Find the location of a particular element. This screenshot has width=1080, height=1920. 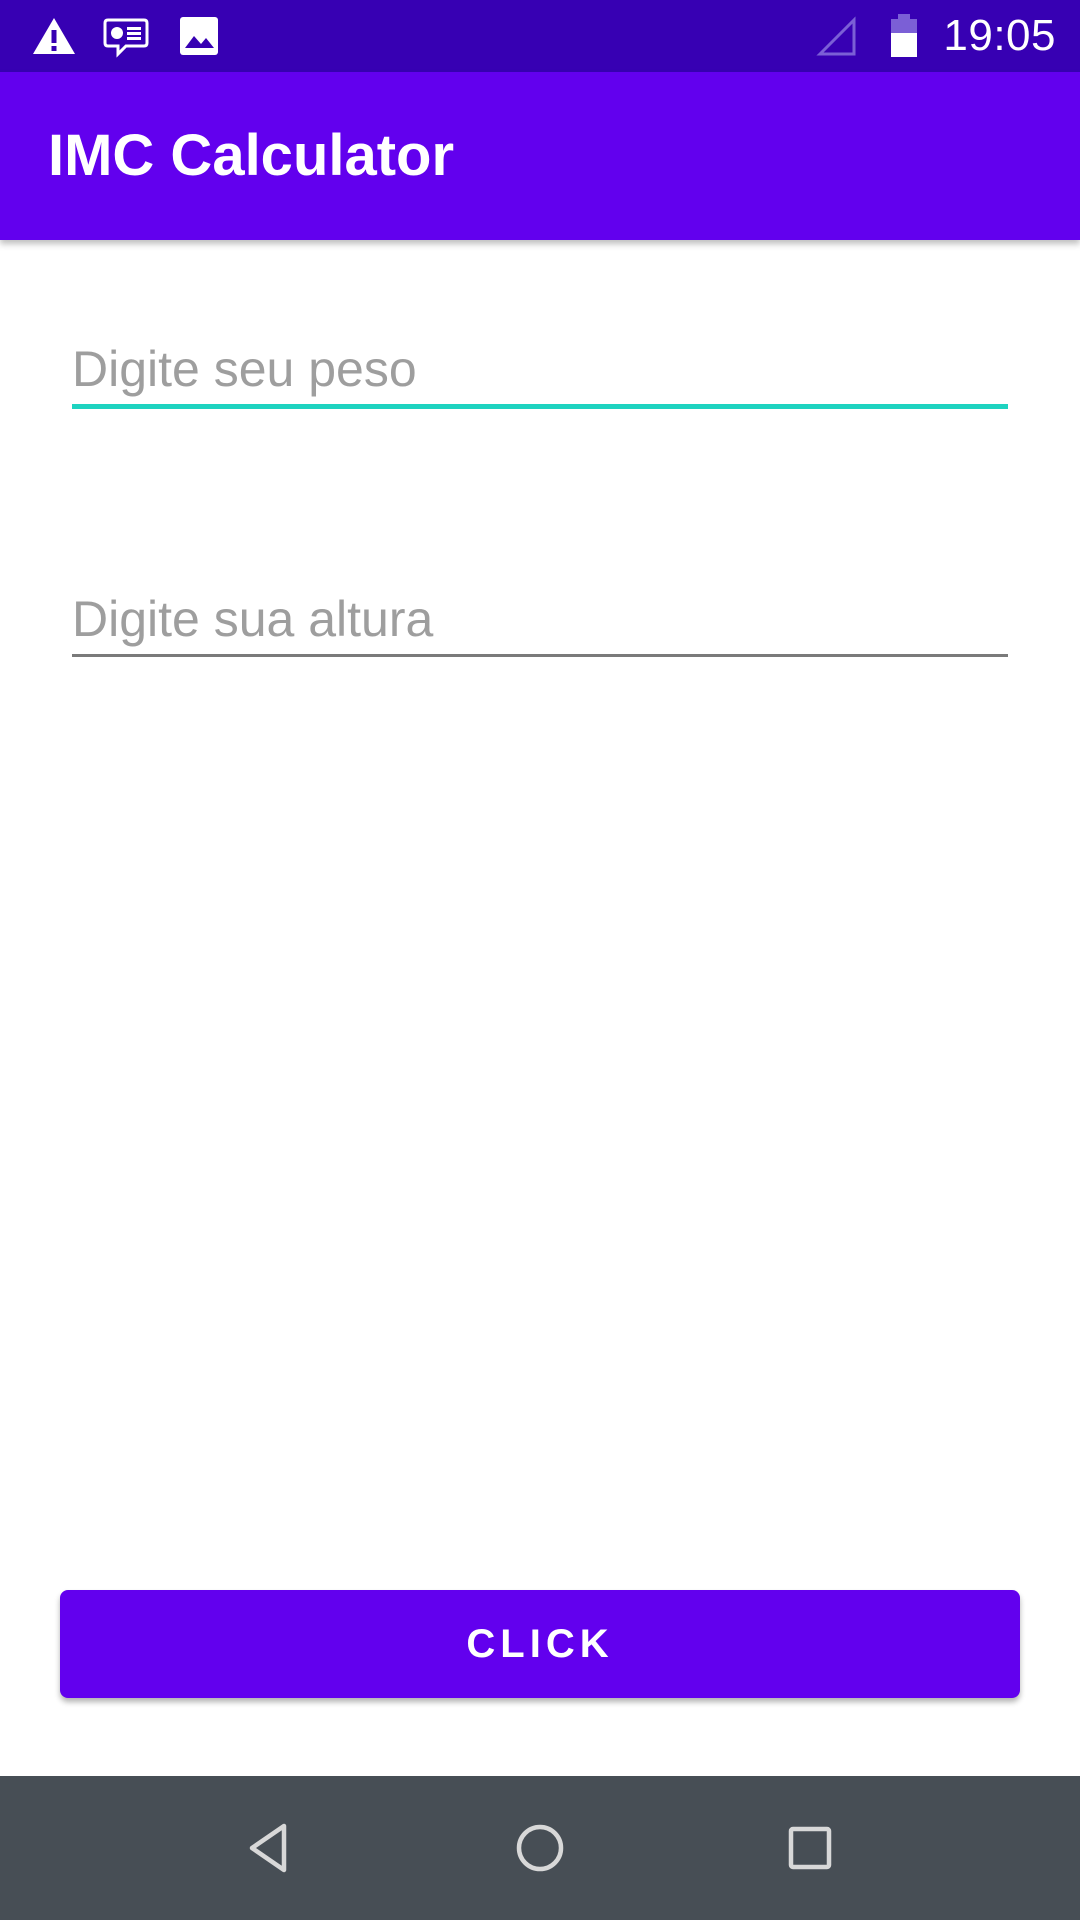

status-time: 19:05 is located at coordinates (999, 35).